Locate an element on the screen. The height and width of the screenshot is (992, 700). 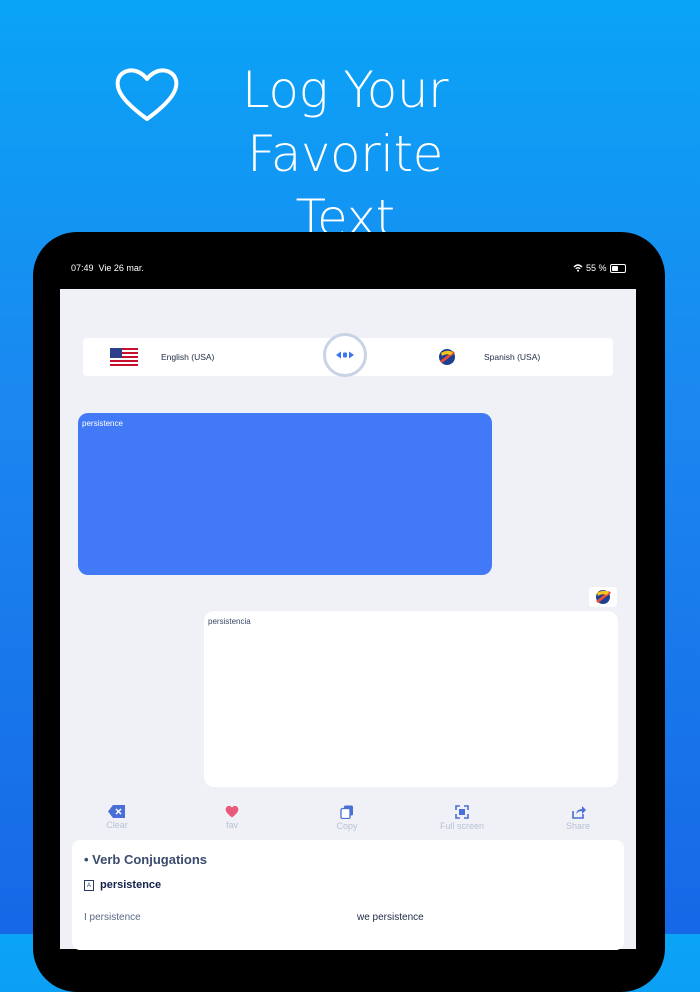
dictionary-icon: A is located at coordinates (89, 885).